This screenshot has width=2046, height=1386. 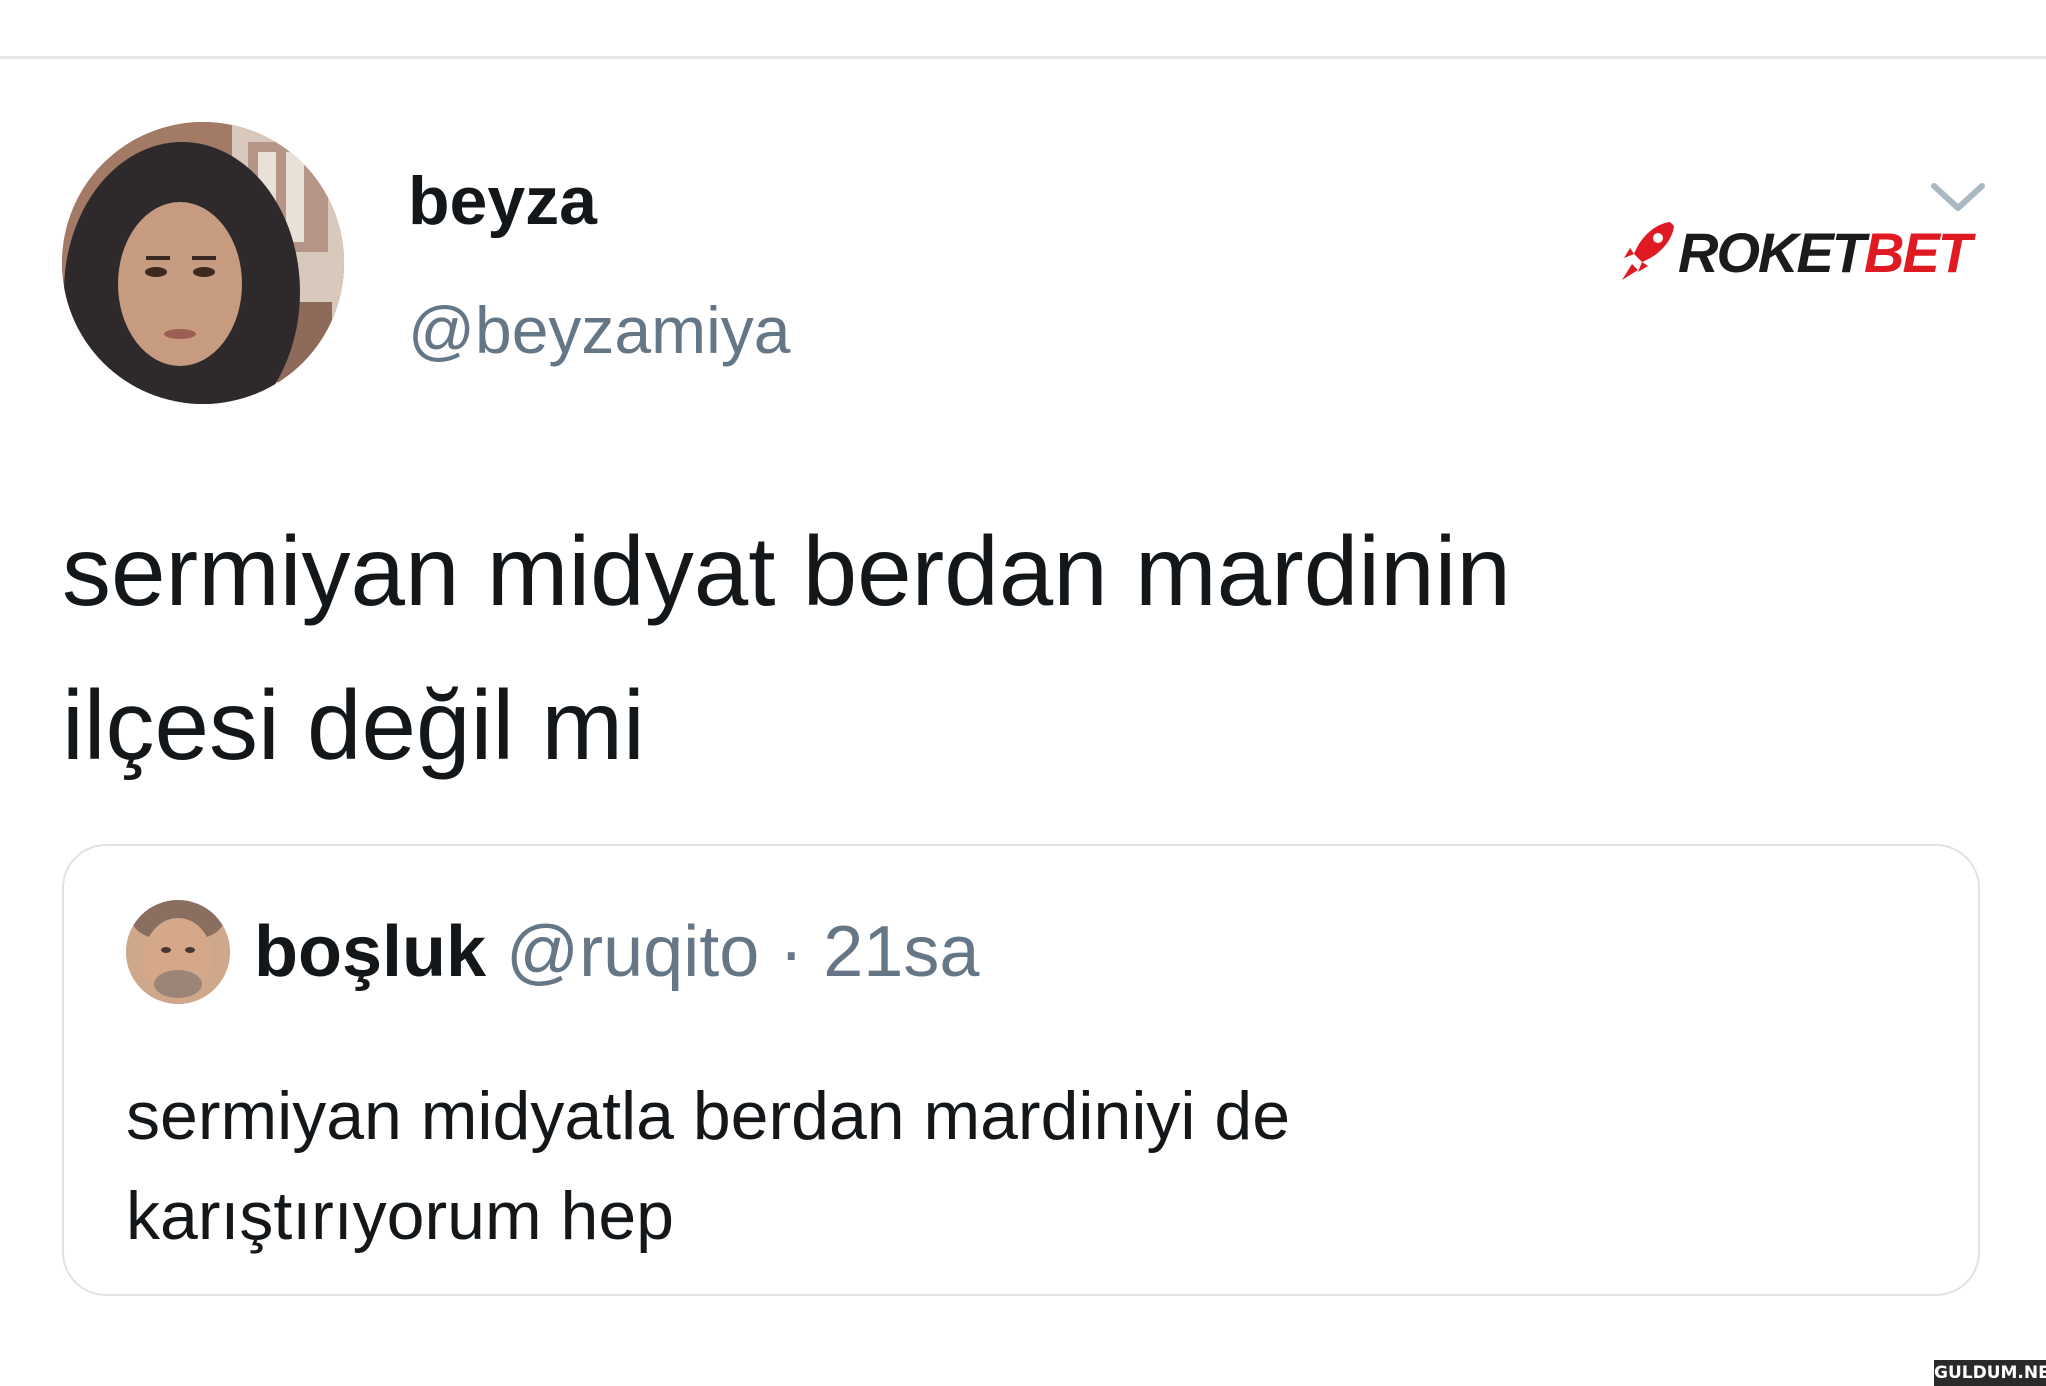 What do you see at coordinates (1958, 198) in the screenshot?
I see `chevron-down-icon` at bounding box center [1958, 198].